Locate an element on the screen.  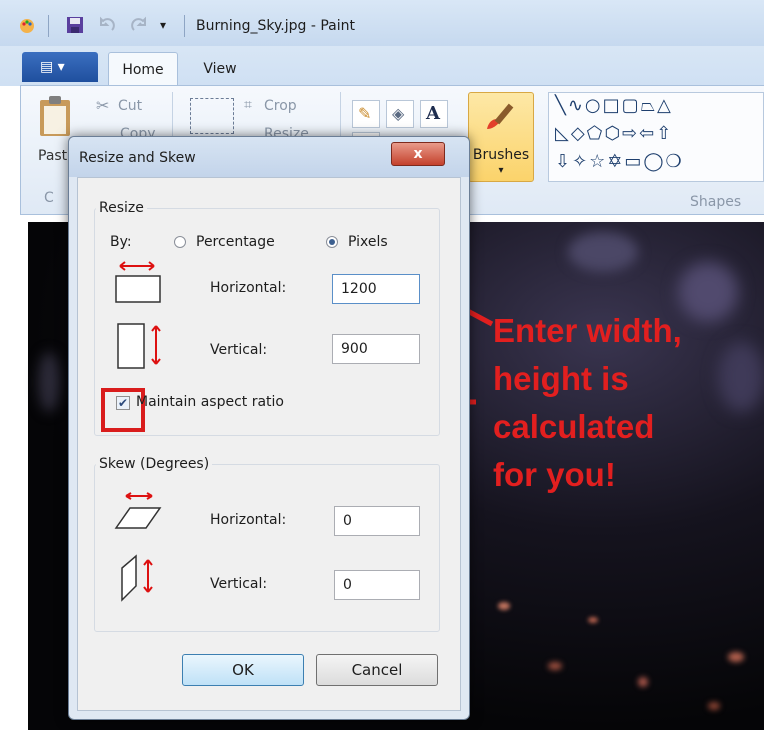
skew-vertical-input: 0 is located at coordinates (377, 585).